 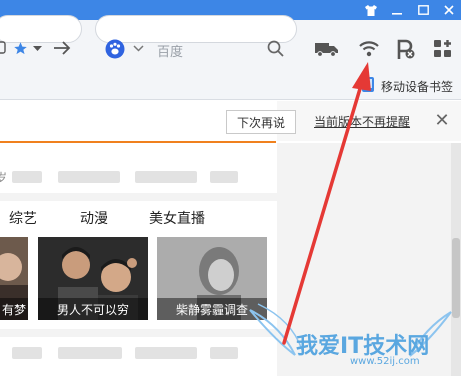 I want to click on dont-remind-link: 当前版本不再提醒, so click(x=362, y=121).